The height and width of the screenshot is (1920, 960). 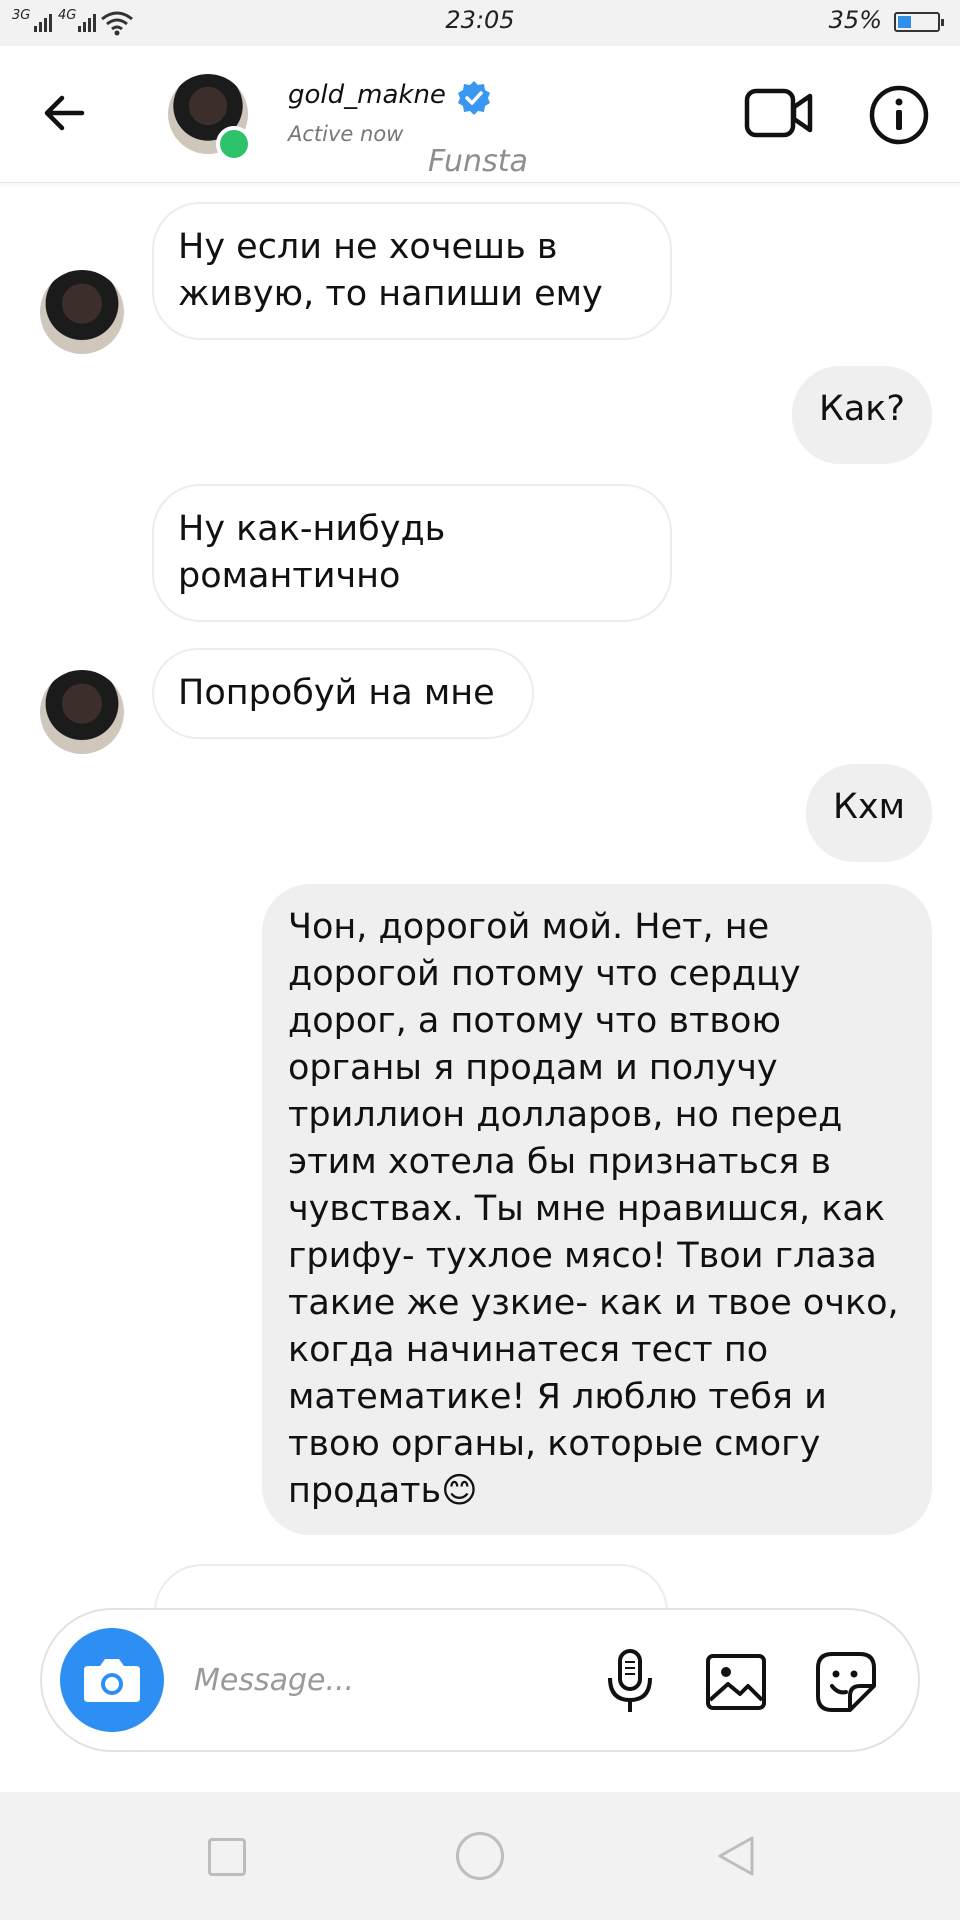 I want to click on watermark: Funsta, so click(x=478, y=161).